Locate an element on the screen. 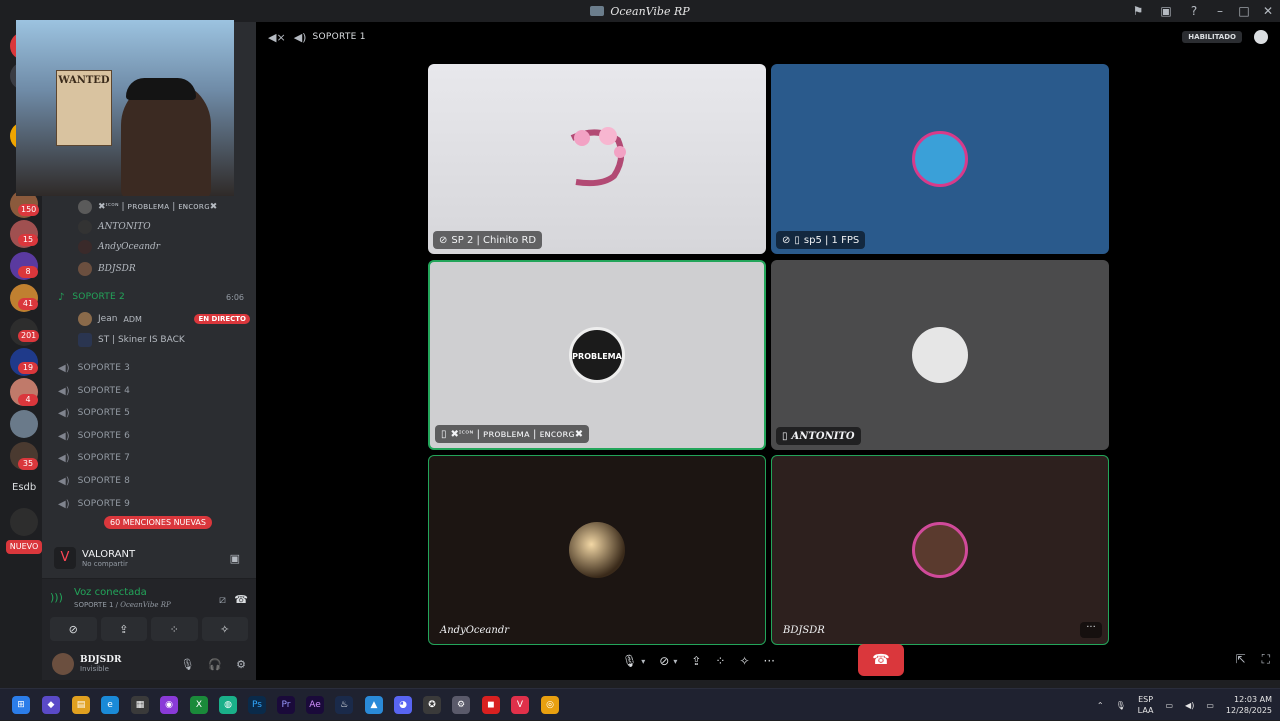 Image resolution: width=1280 pixels, height=721 pixels. server-text-item: Esdb is located at coordinates (24, 487).